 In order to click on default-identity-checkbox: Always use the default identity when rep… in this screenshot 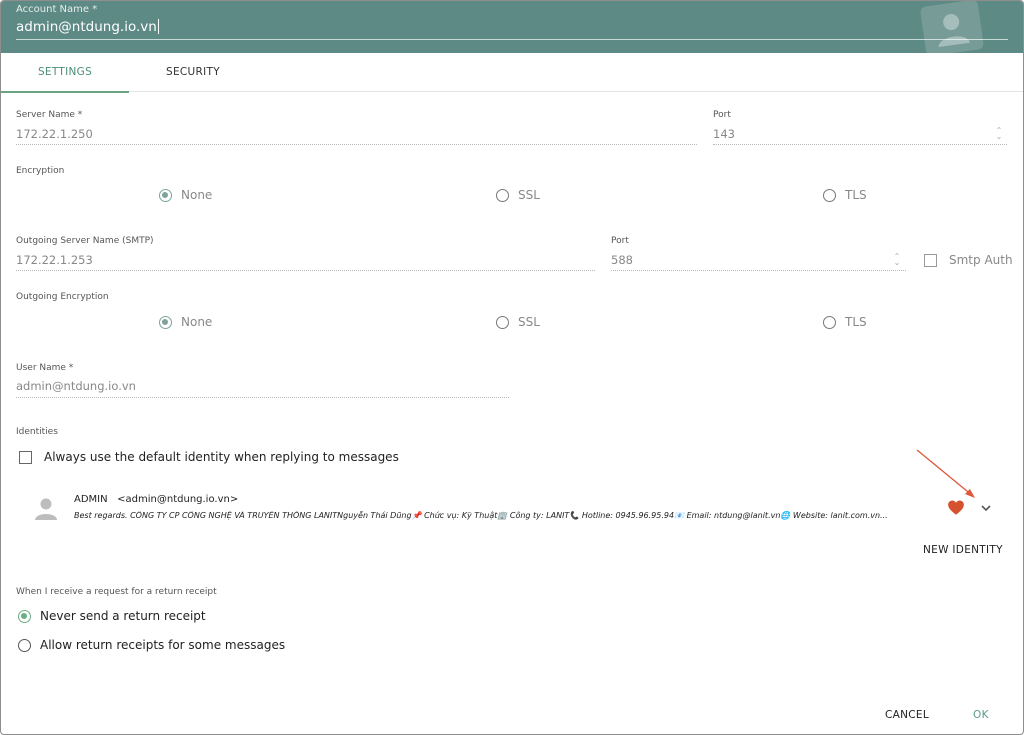, I will do `click(209, 457)`.